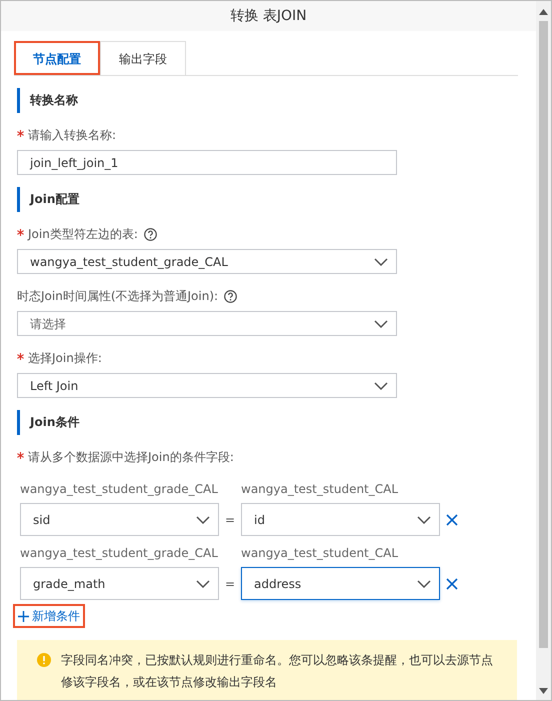 The image size is (552, 701). What do you see at coordinates (131, 457) in the screenshot?
I see `field-label: 请从多个数据源中选择Join的条件字段:` at bounding box center [131, 457].